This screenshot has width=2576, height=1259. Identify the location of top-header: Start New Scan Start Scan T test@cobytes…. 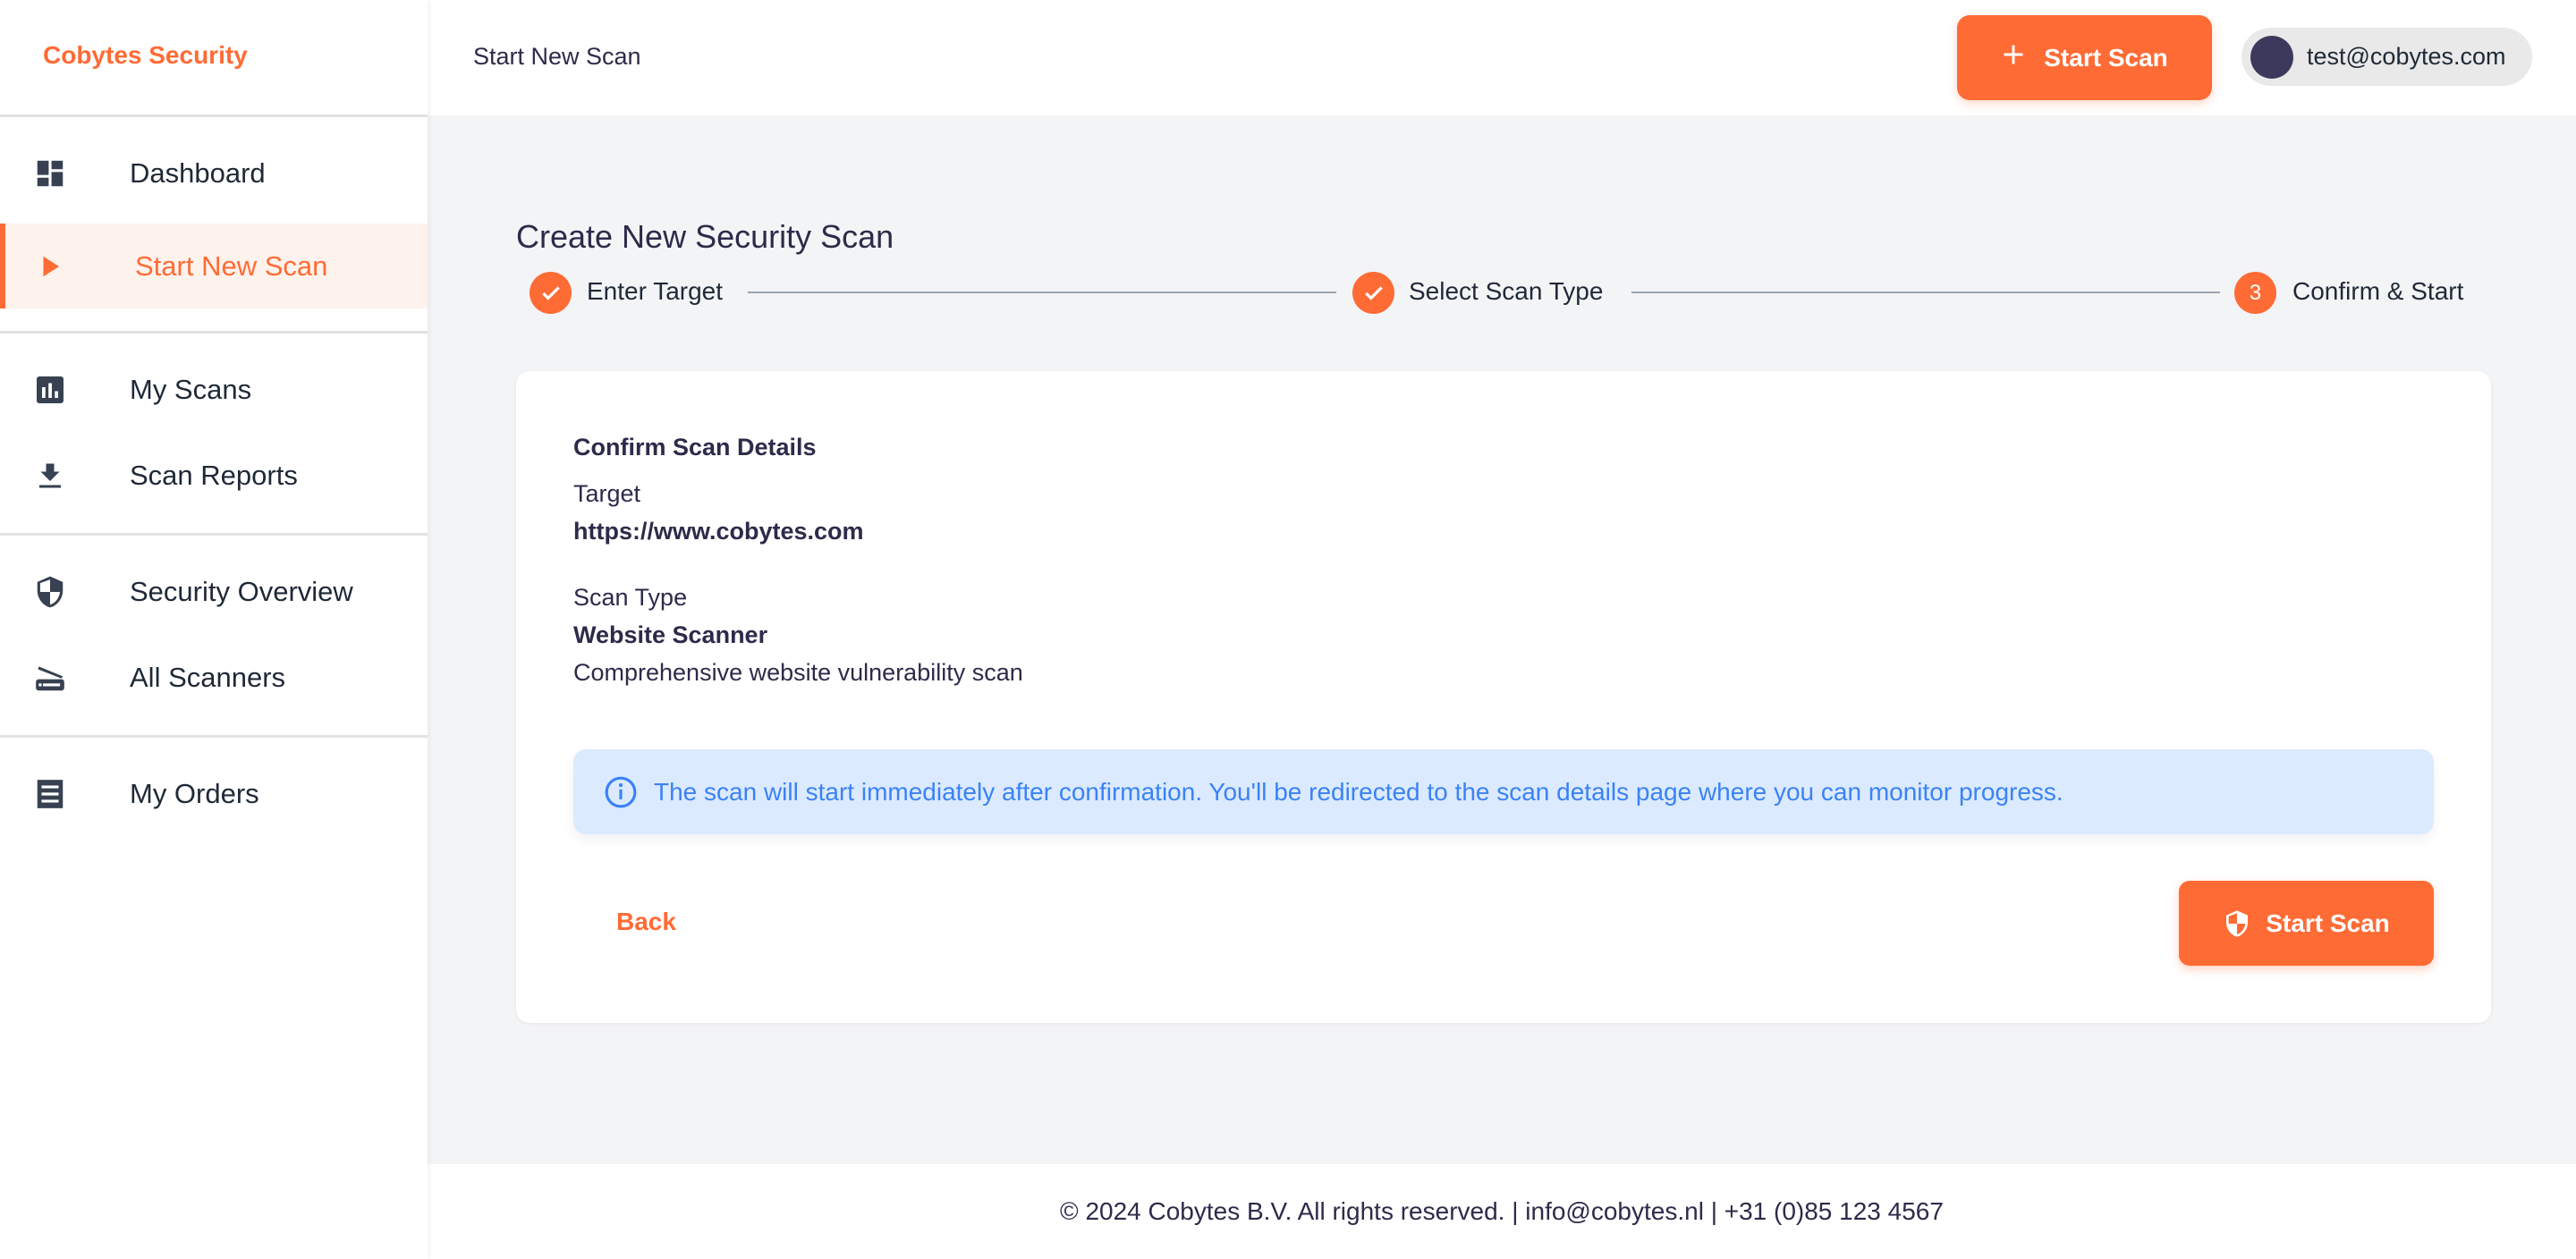
(1502, 57).